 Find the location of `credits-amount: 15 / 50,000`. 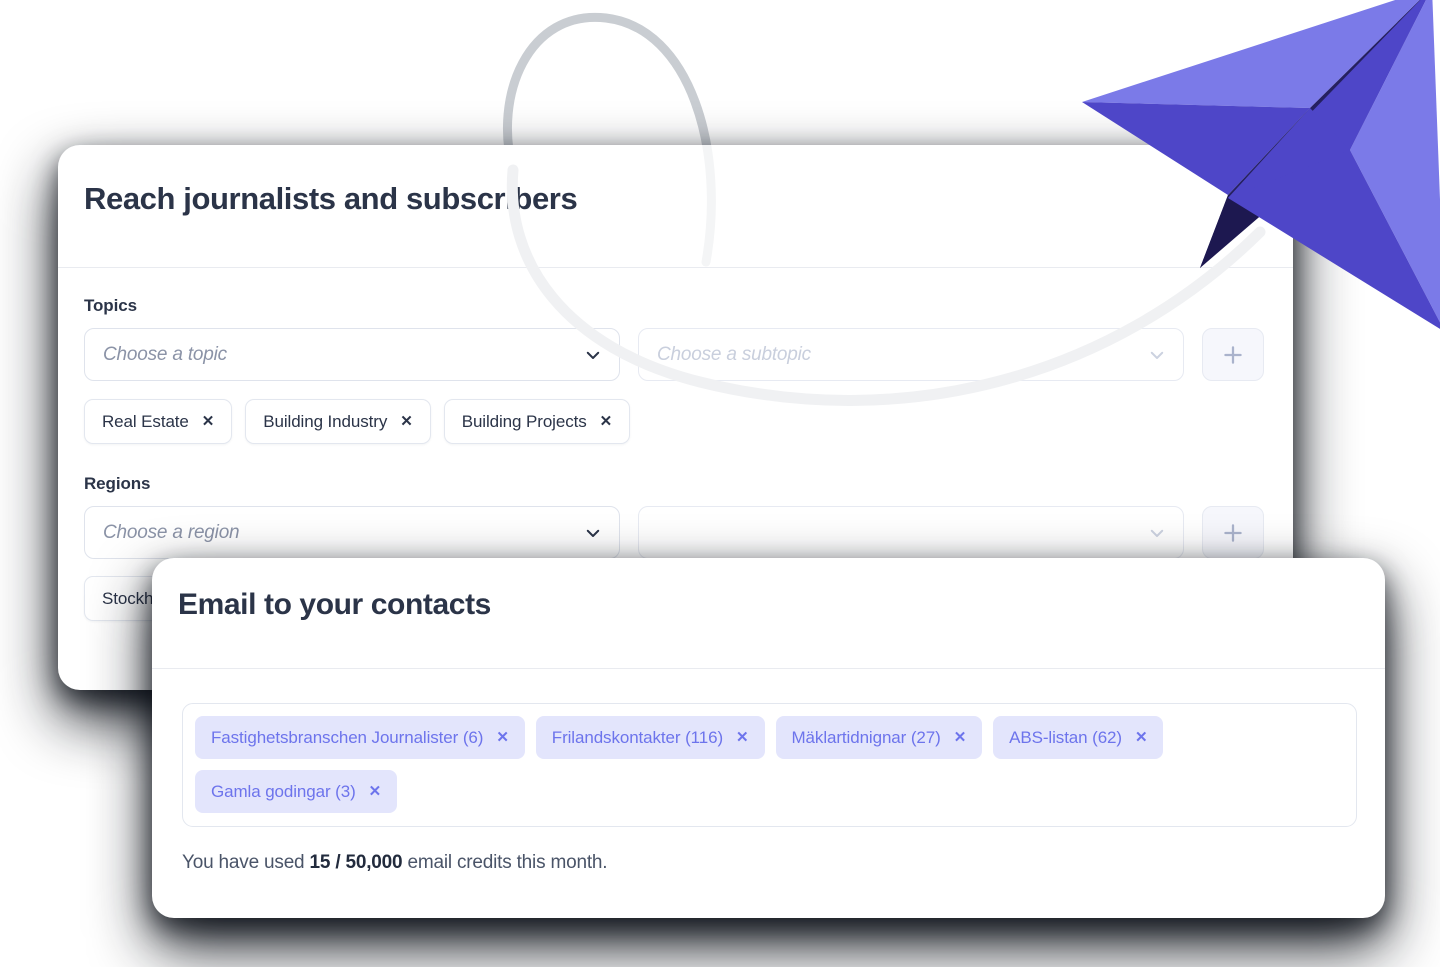

credits-amount: 15 / 50,000 is located at coordinates (356, 862).